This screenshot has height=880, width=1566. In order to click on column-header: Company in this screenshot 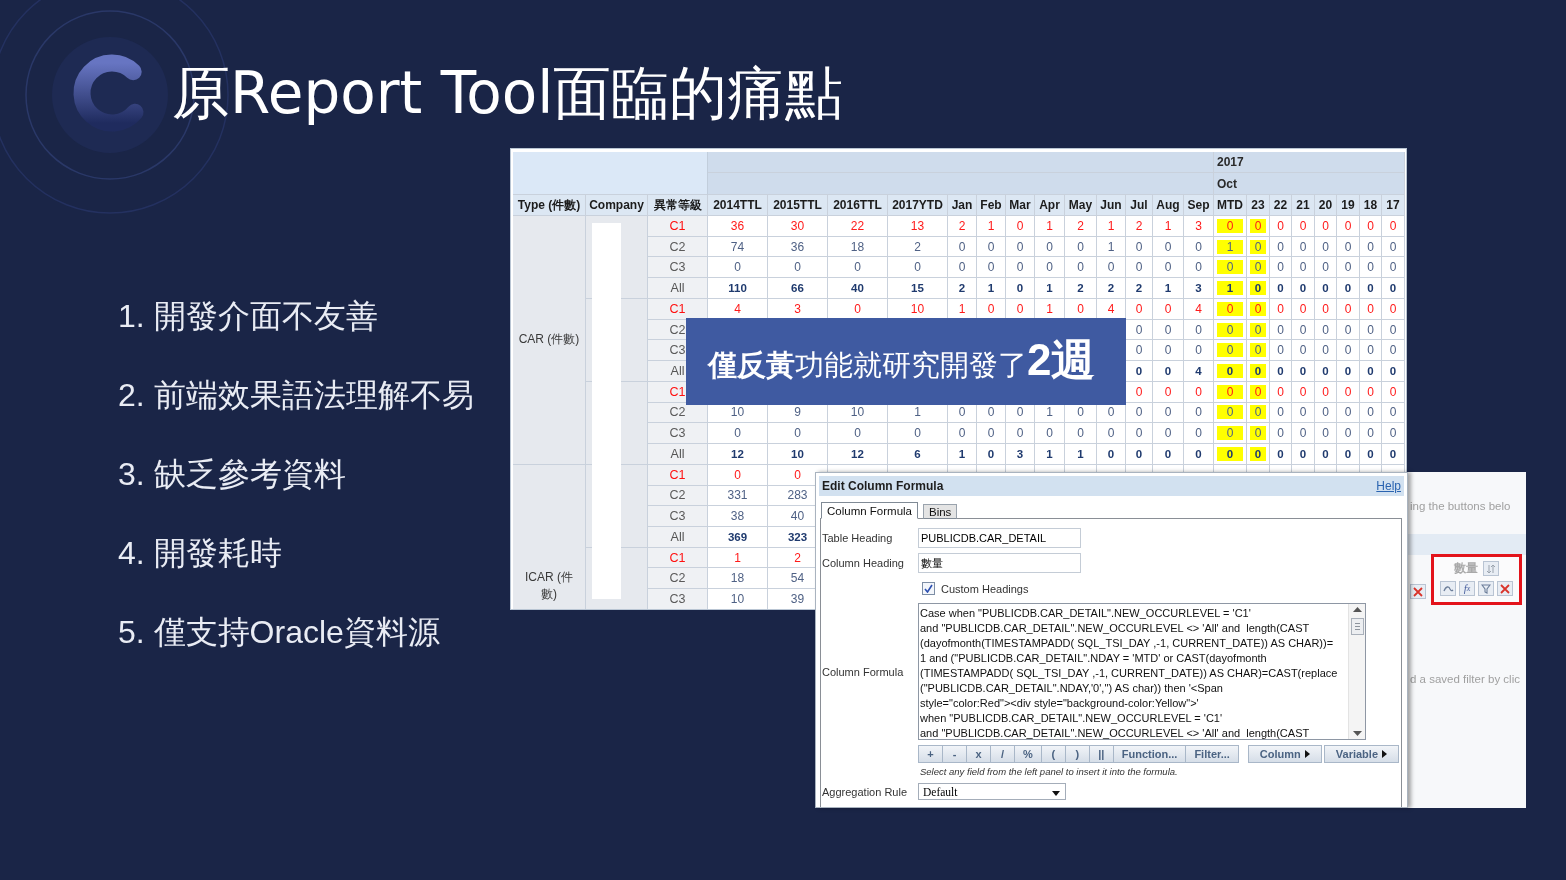, I will do `click(617, 205)`.